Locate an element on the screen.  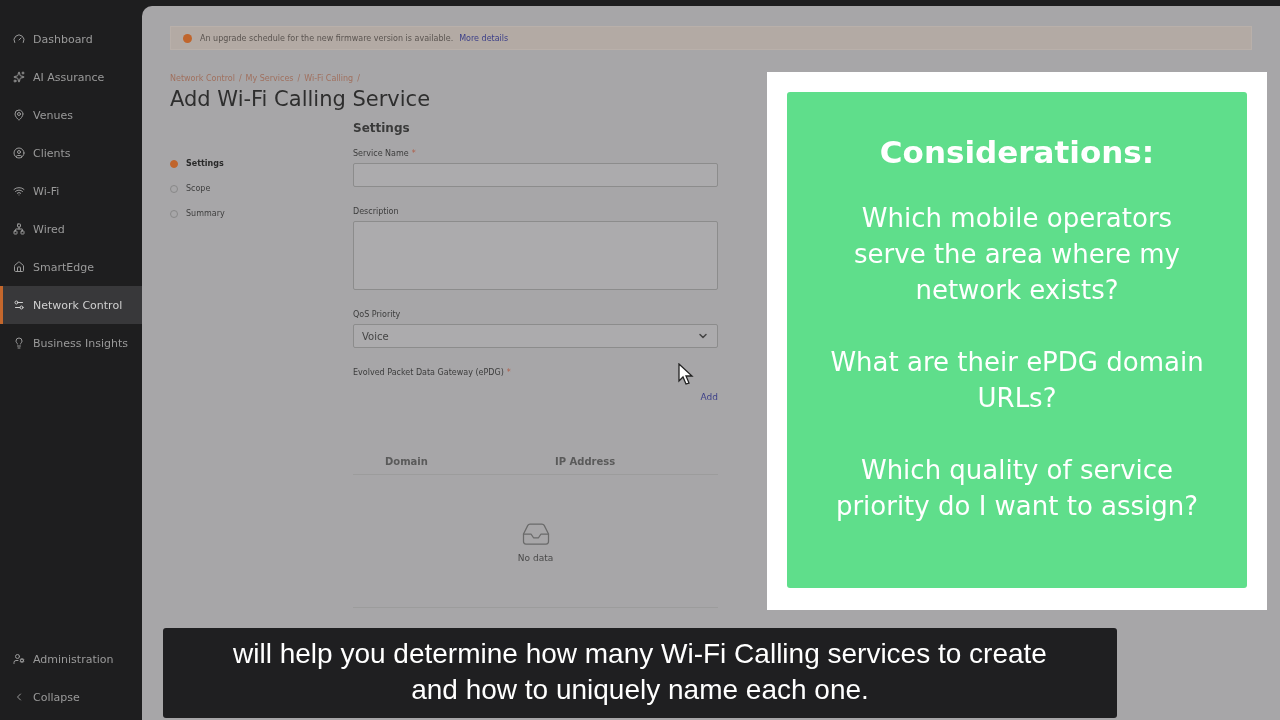
wizard-step: Settings is located at coordinates (261, 163).